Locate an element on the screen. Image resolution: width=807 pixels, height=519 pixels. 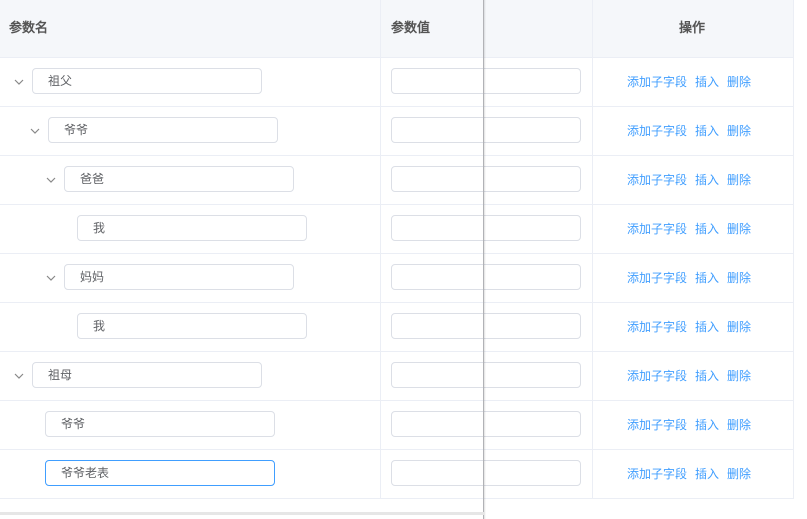
header-param-value: 参数值 is located at coordinates (411, 28).